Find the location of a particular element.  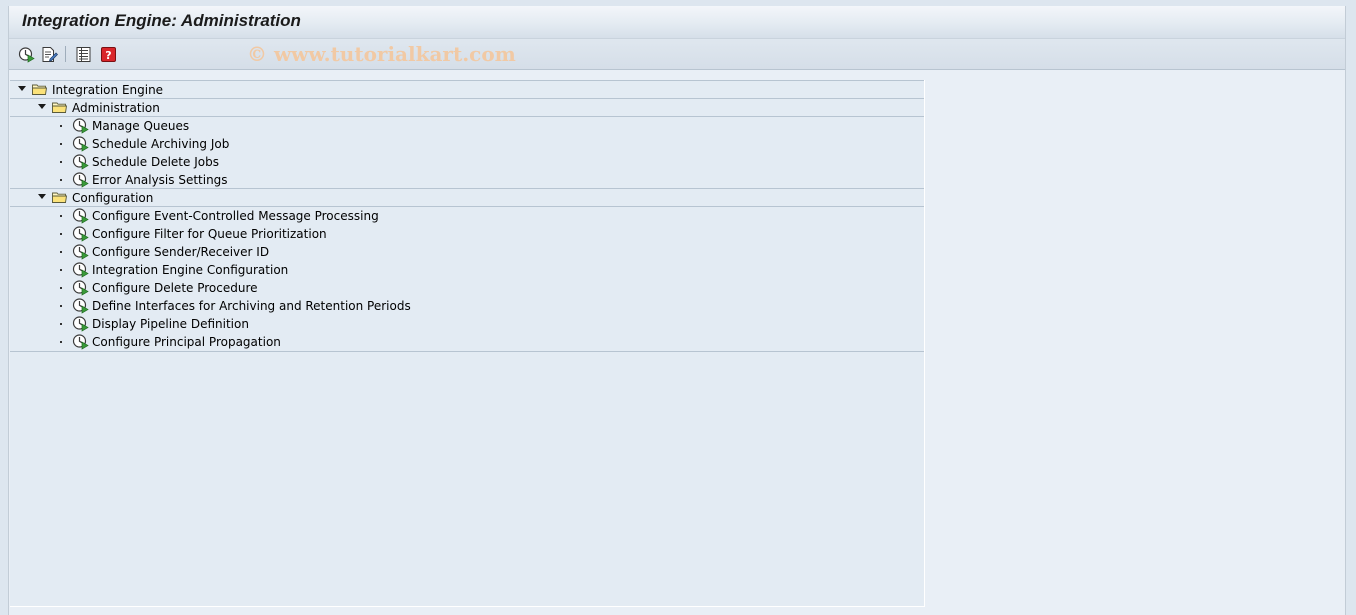

tree-item-manage-queues: Manage Queues is located at coordinates (467, 125).